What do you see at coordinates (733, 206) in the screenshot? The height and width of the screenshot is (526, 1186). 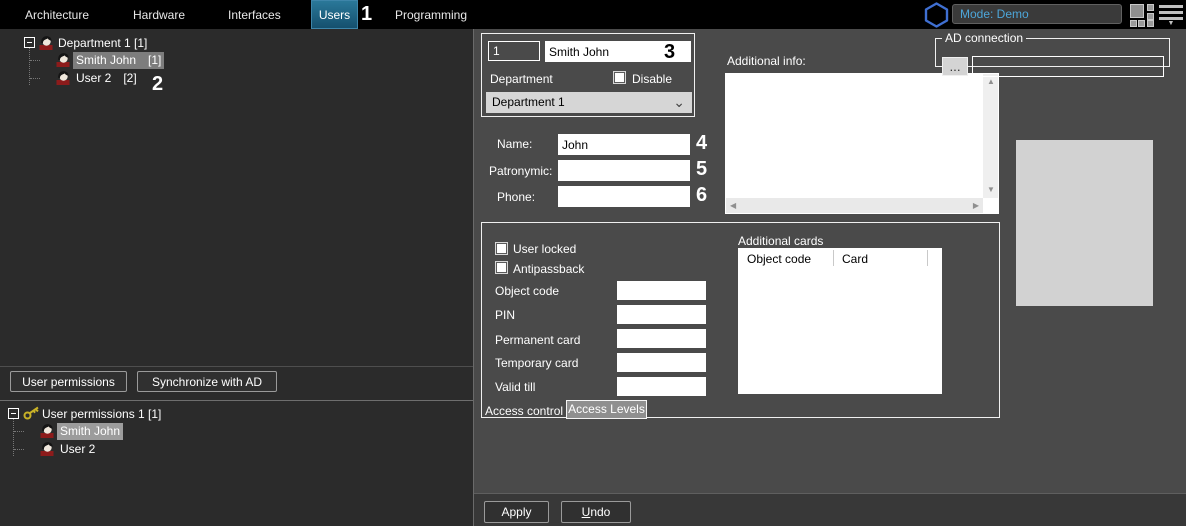 I see `scroll-left-icon: ◀` at bounding box center [733, 206].